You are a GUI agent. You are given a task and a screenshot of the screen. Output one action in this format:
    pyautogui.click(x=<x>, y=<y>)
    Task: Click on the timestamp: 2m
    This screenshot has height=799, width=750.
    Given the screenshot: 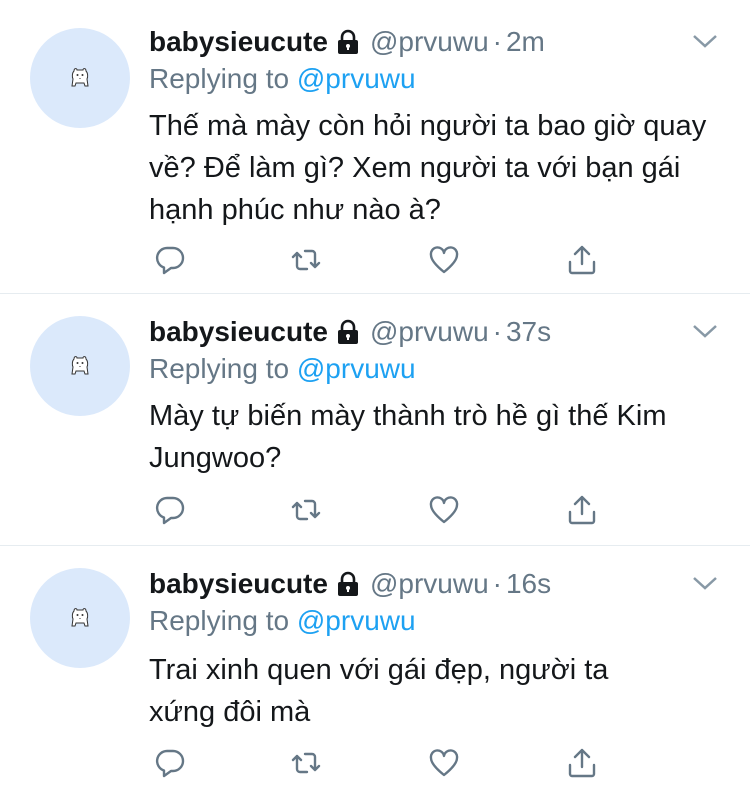 What is the action you would take?
    pyautogui.click(x=525, y=42)
    